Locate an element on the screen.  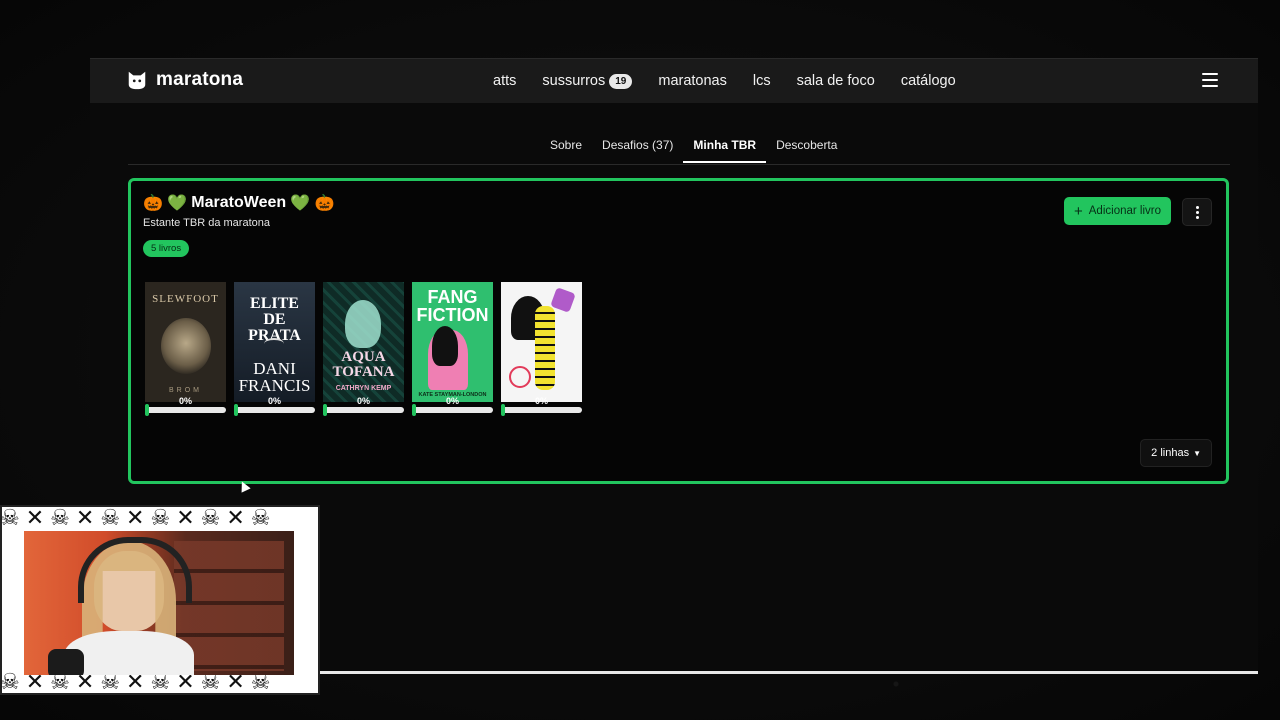
cover-title: SLEWFOOT is located at coordinates (185, 299).